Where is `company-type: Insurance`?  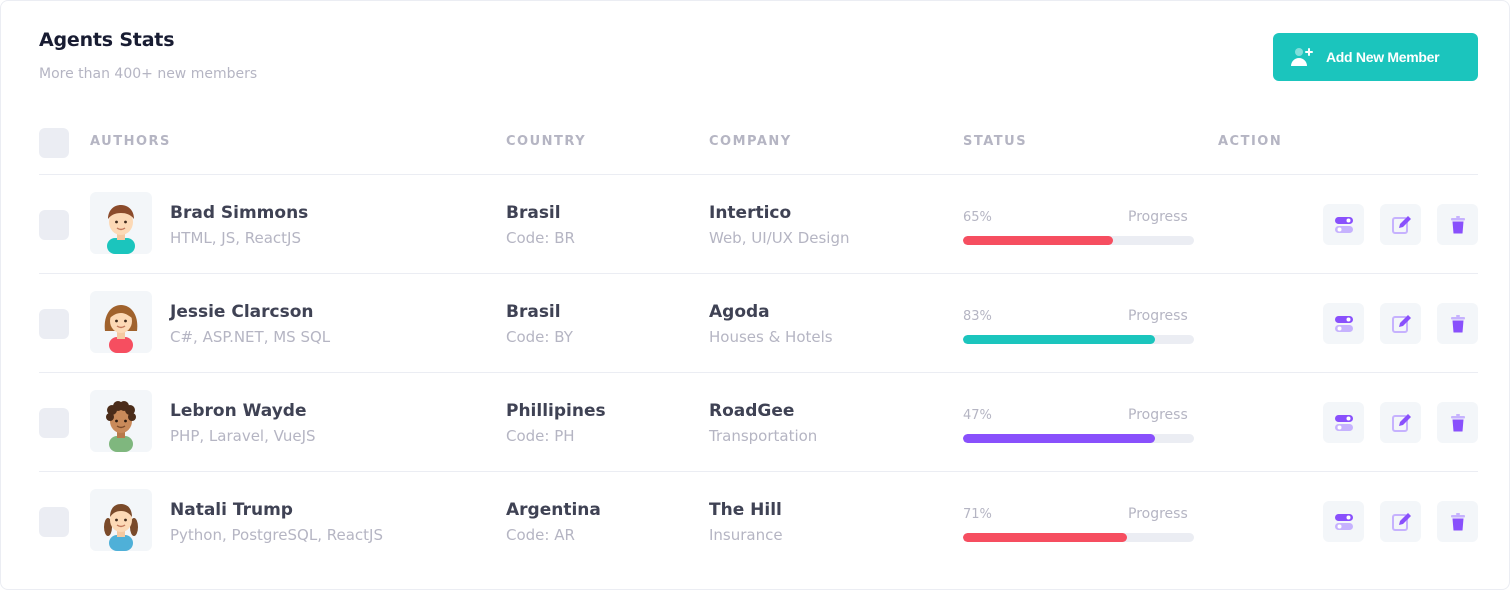
company-type: Insurance is located at coordinates (746, 535).